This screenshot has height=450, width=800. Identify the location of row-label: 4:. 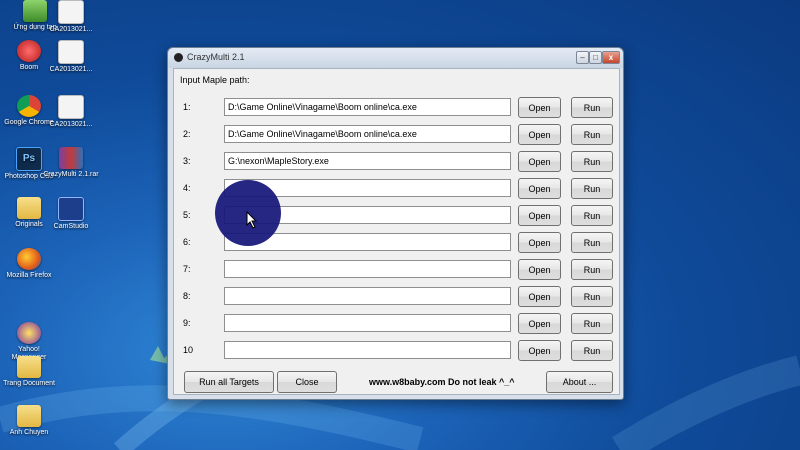
(187, 188).